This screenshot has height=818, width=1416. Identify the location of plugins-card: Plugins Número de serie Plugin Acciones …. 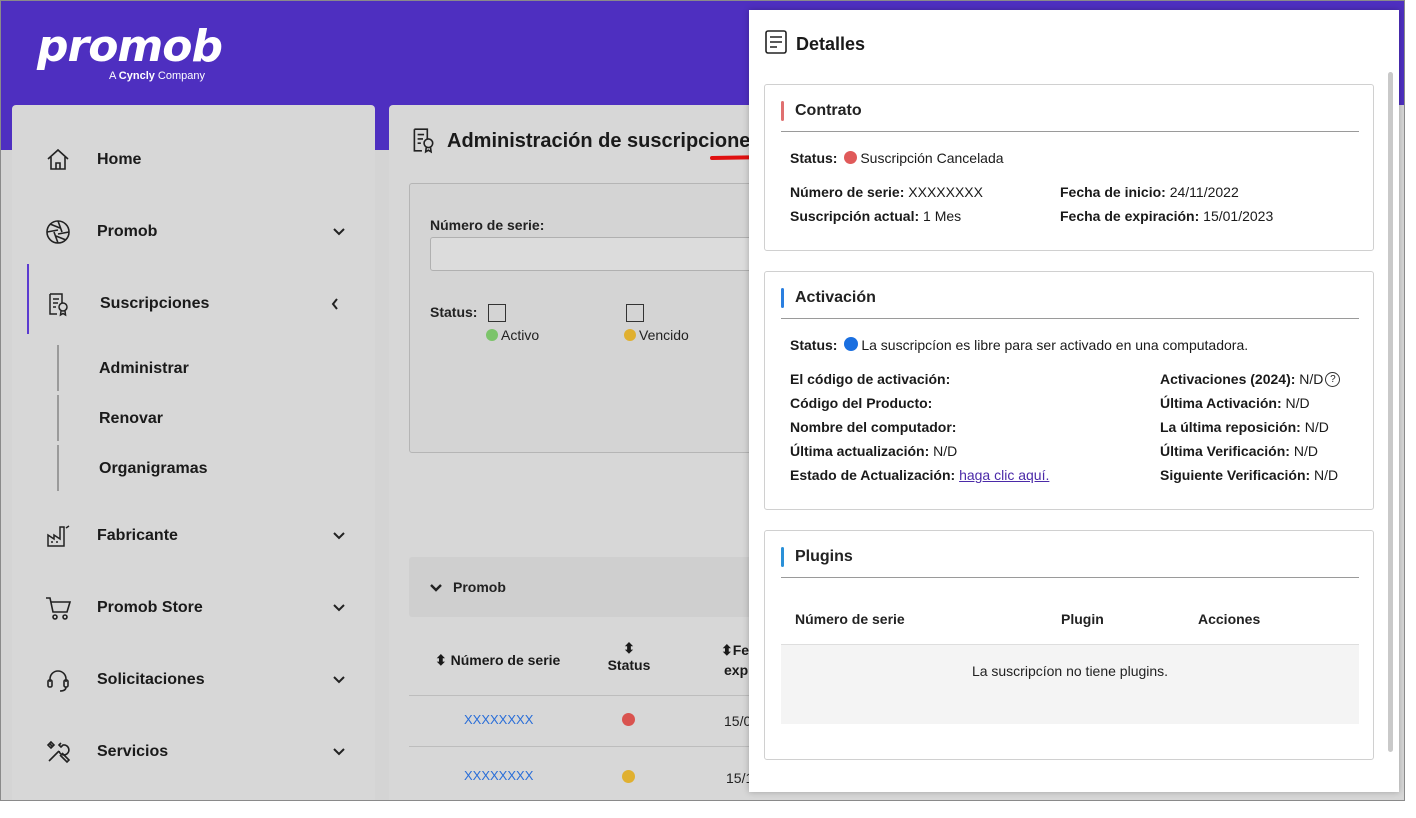
(1069, 645).